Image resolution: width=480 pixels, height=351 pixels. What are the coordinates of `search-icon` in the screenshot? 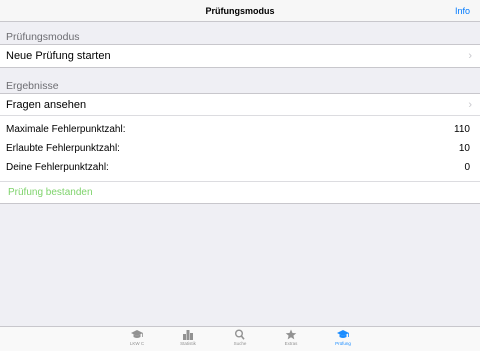 It's located at (240, 334).